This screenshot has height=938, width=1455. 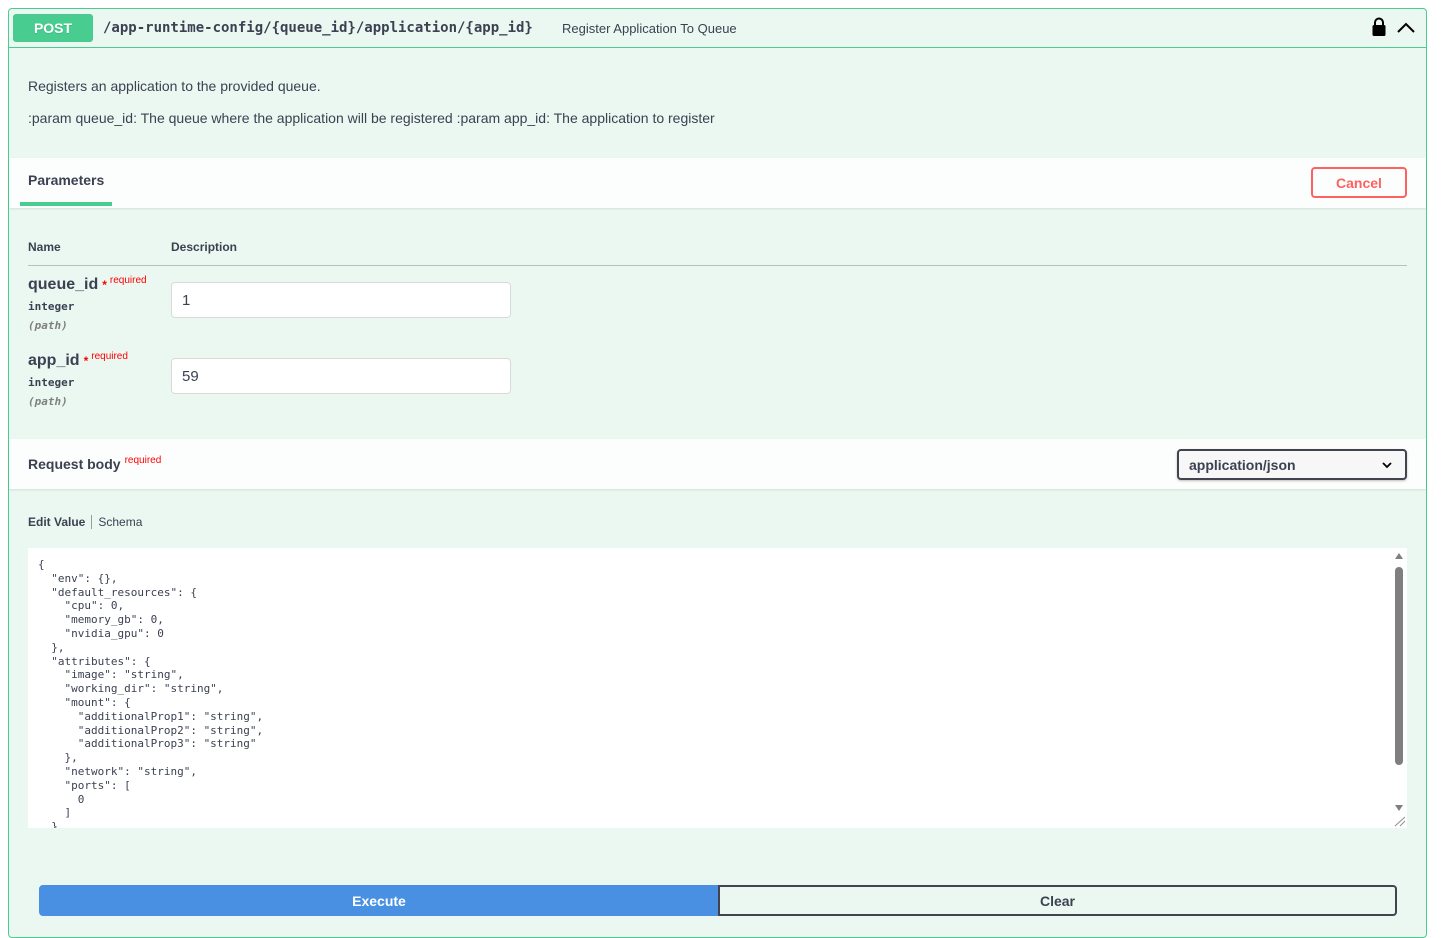 What do you see at coordinates (53, 28) in the screenshot?
I see `method-badge: POST` at bounding box center [53, 28].